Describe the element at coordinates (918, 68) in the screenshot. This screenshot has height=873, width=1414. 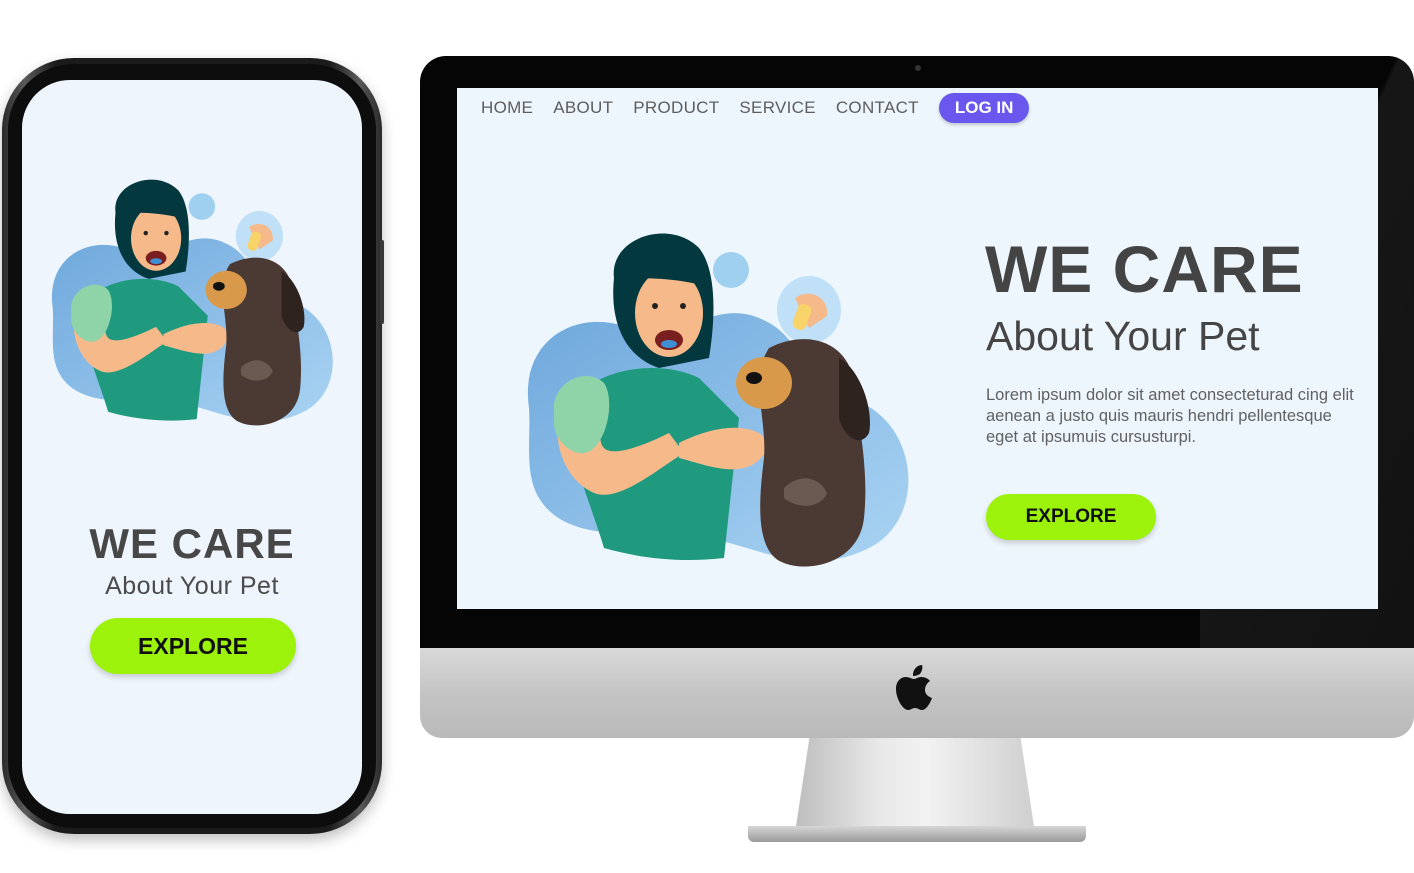
I see `webcam` at that location.